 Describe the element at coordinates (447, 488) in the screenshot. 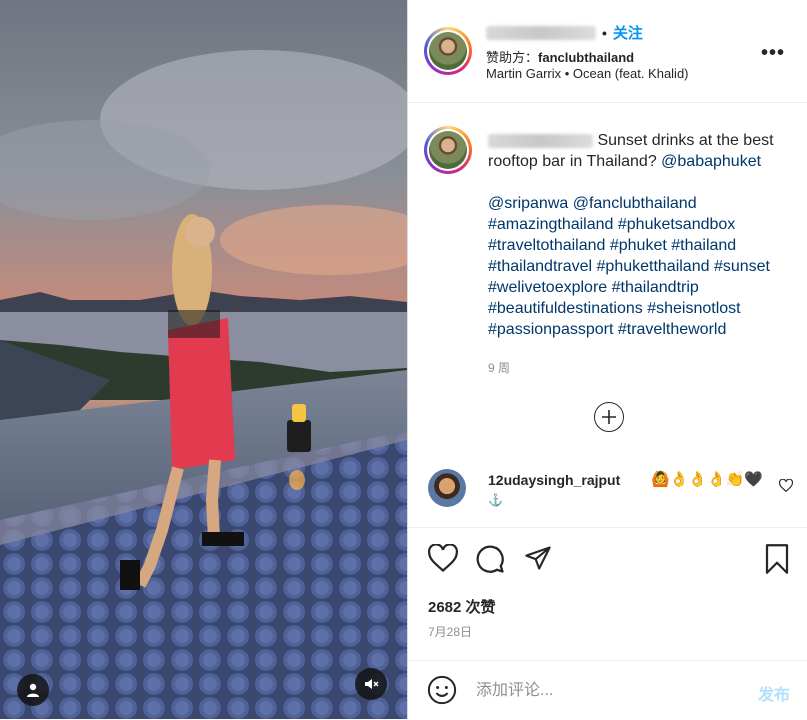

I see `commenter-avatar` at that location.